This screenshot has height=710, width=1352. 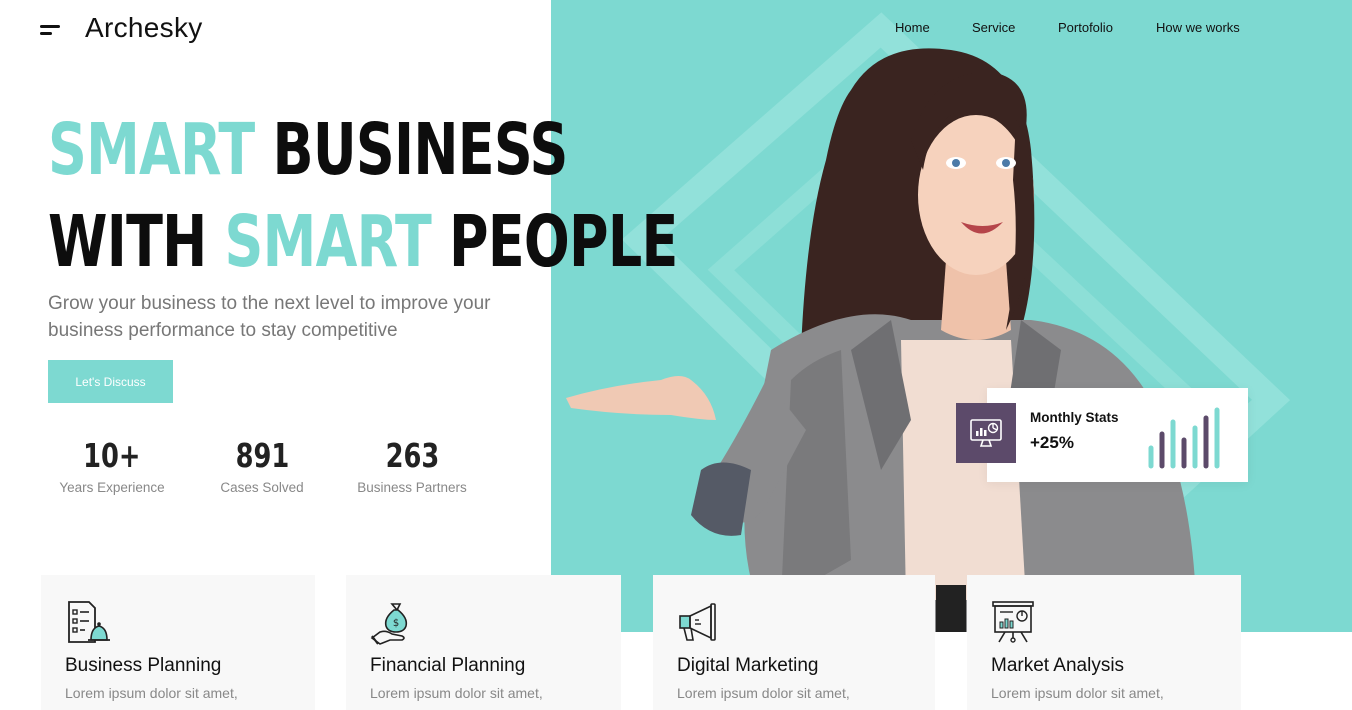 I want to click on monthly-stats-title: Monthly Stats, so click(x=1074, y=417).